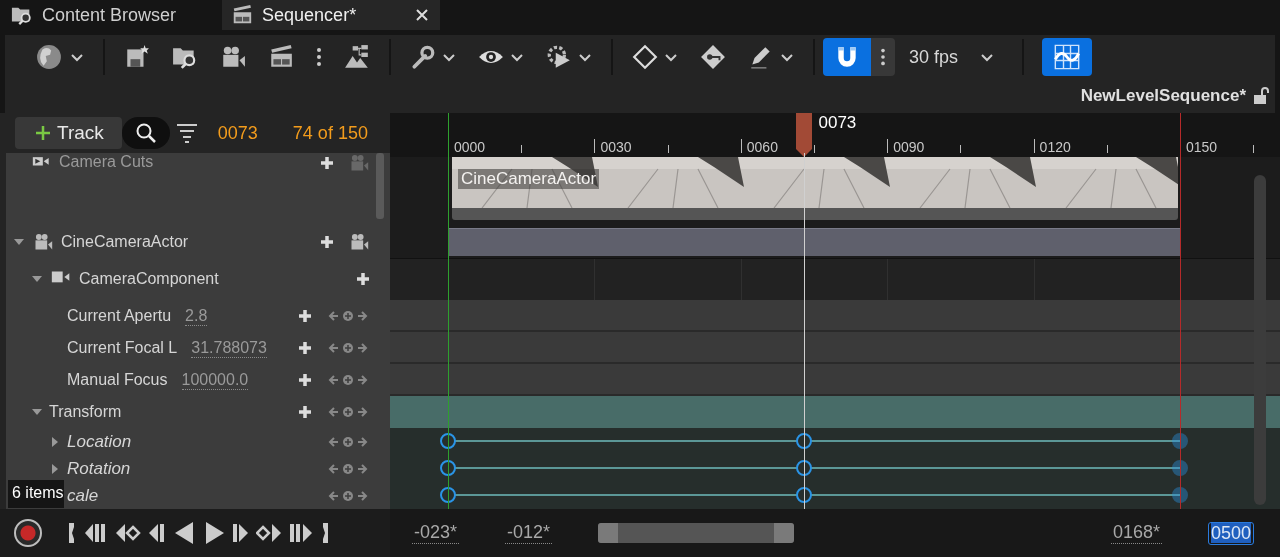 The height and width of the screenshot is (557, 1280). What do you see at coordinates (616, 147) in the screenshot?
I see `tick-label: 0030` at bounding box center [616, 147].